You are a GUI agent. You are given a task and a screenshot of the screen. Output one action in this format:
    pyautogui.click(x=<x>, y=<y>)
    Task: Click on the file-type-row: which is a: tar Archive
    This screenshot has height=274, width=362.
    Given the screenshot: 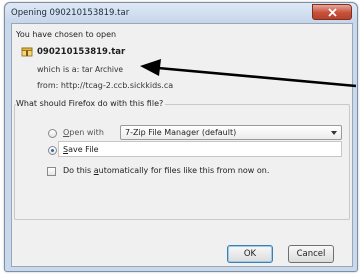 What is the action you would take?
    pyautogui.click(x=80, y=69)
    